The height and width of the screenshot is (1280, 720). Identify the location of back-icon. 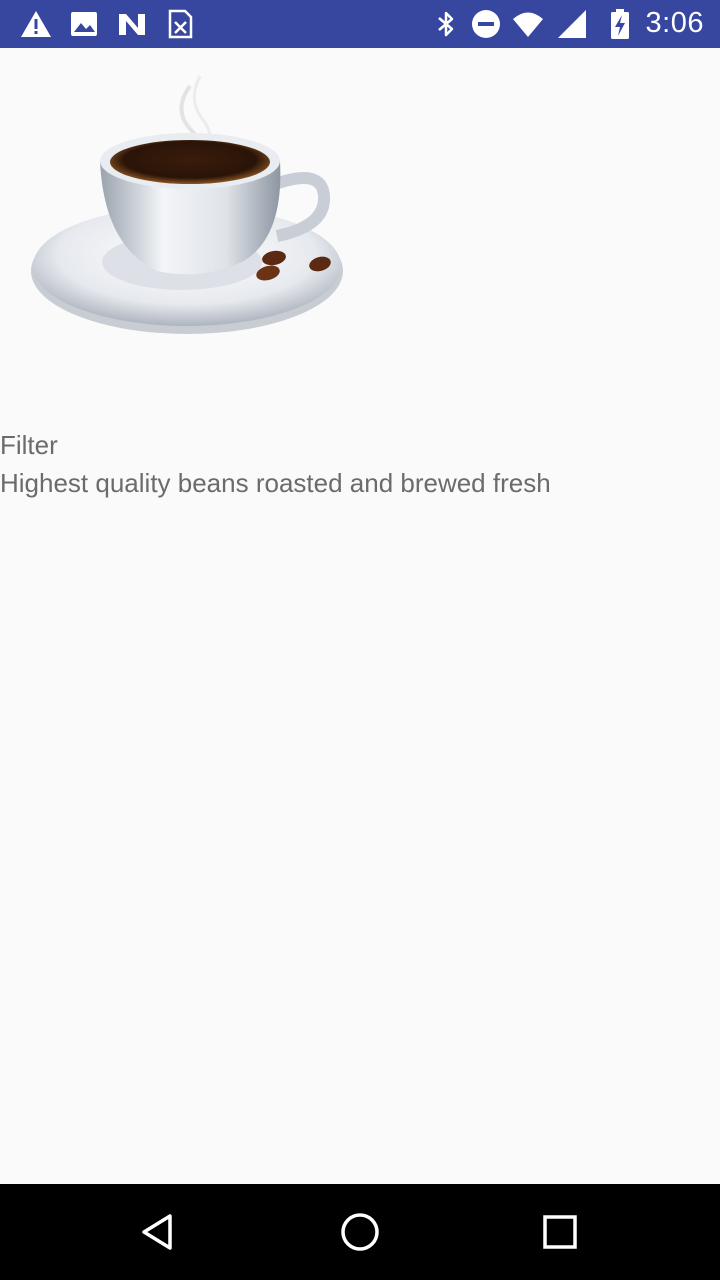
(160, 1232).